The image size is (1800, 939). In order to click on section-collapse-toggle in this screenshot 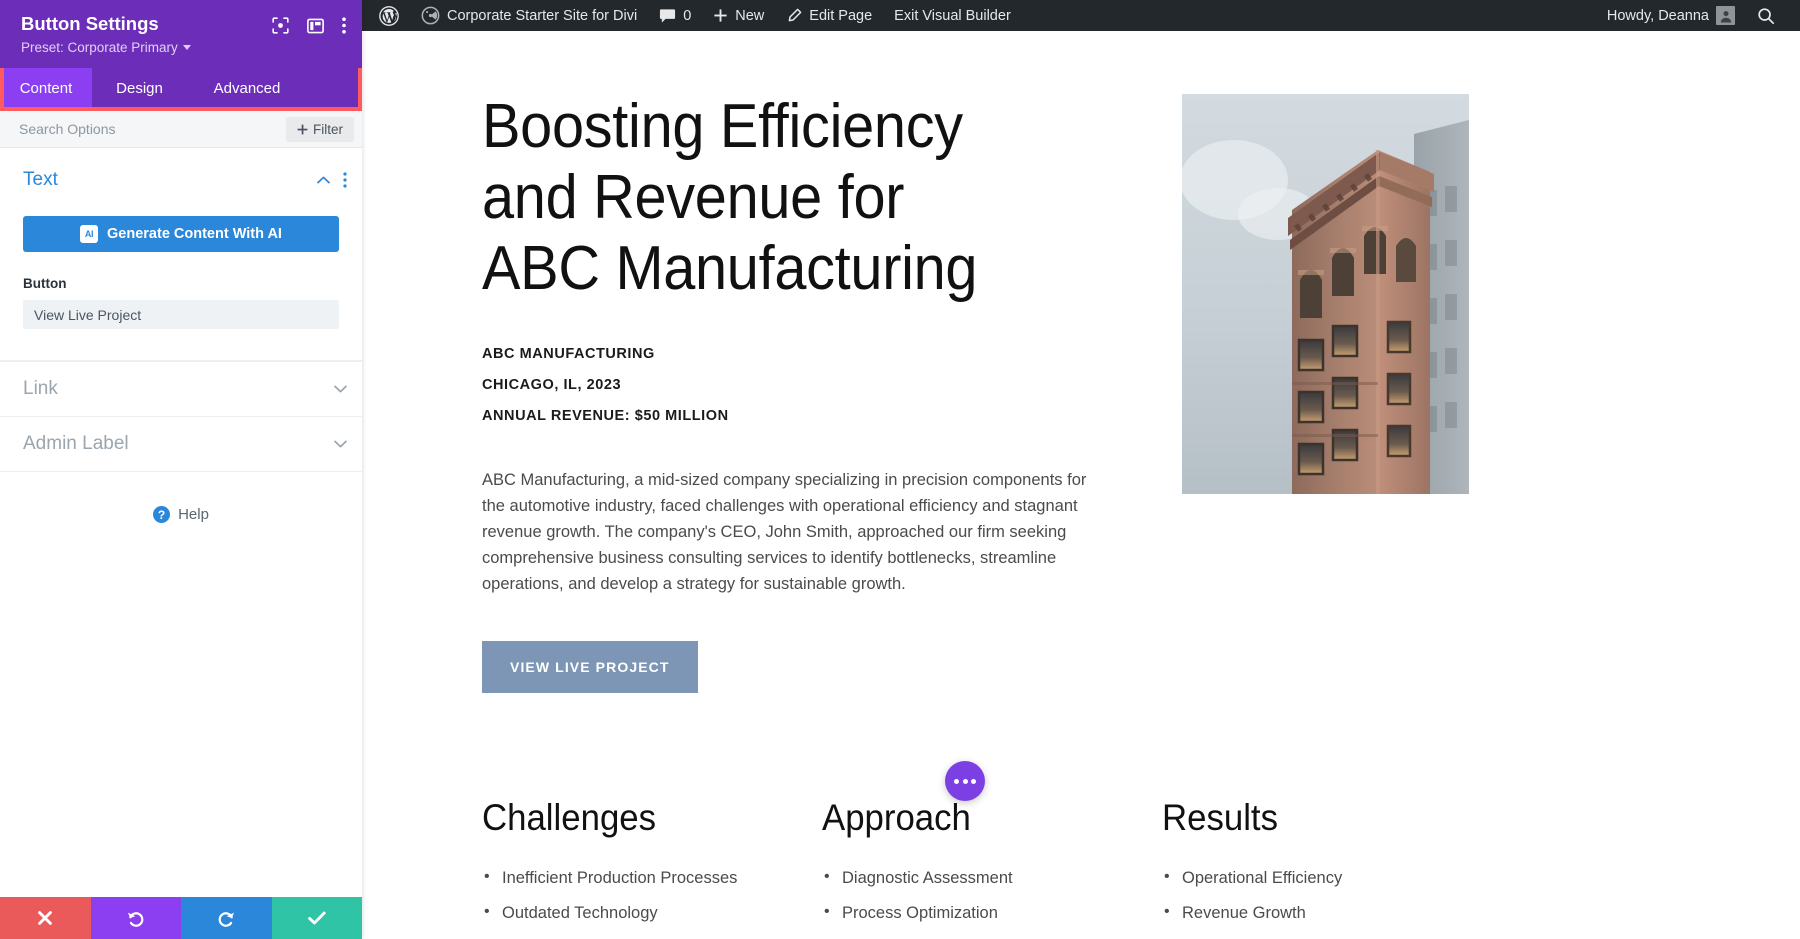, I will do `click(323, 180)`.